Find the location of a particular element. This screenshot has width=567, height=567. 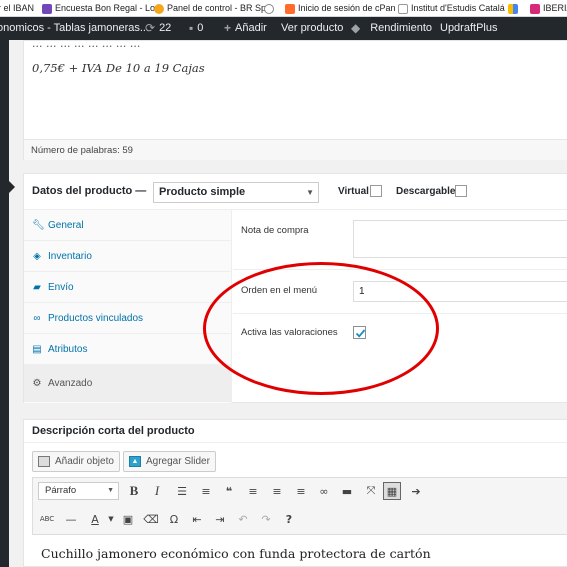

wrench-icon: 🔧︎ is located at coordinates (38, 225).